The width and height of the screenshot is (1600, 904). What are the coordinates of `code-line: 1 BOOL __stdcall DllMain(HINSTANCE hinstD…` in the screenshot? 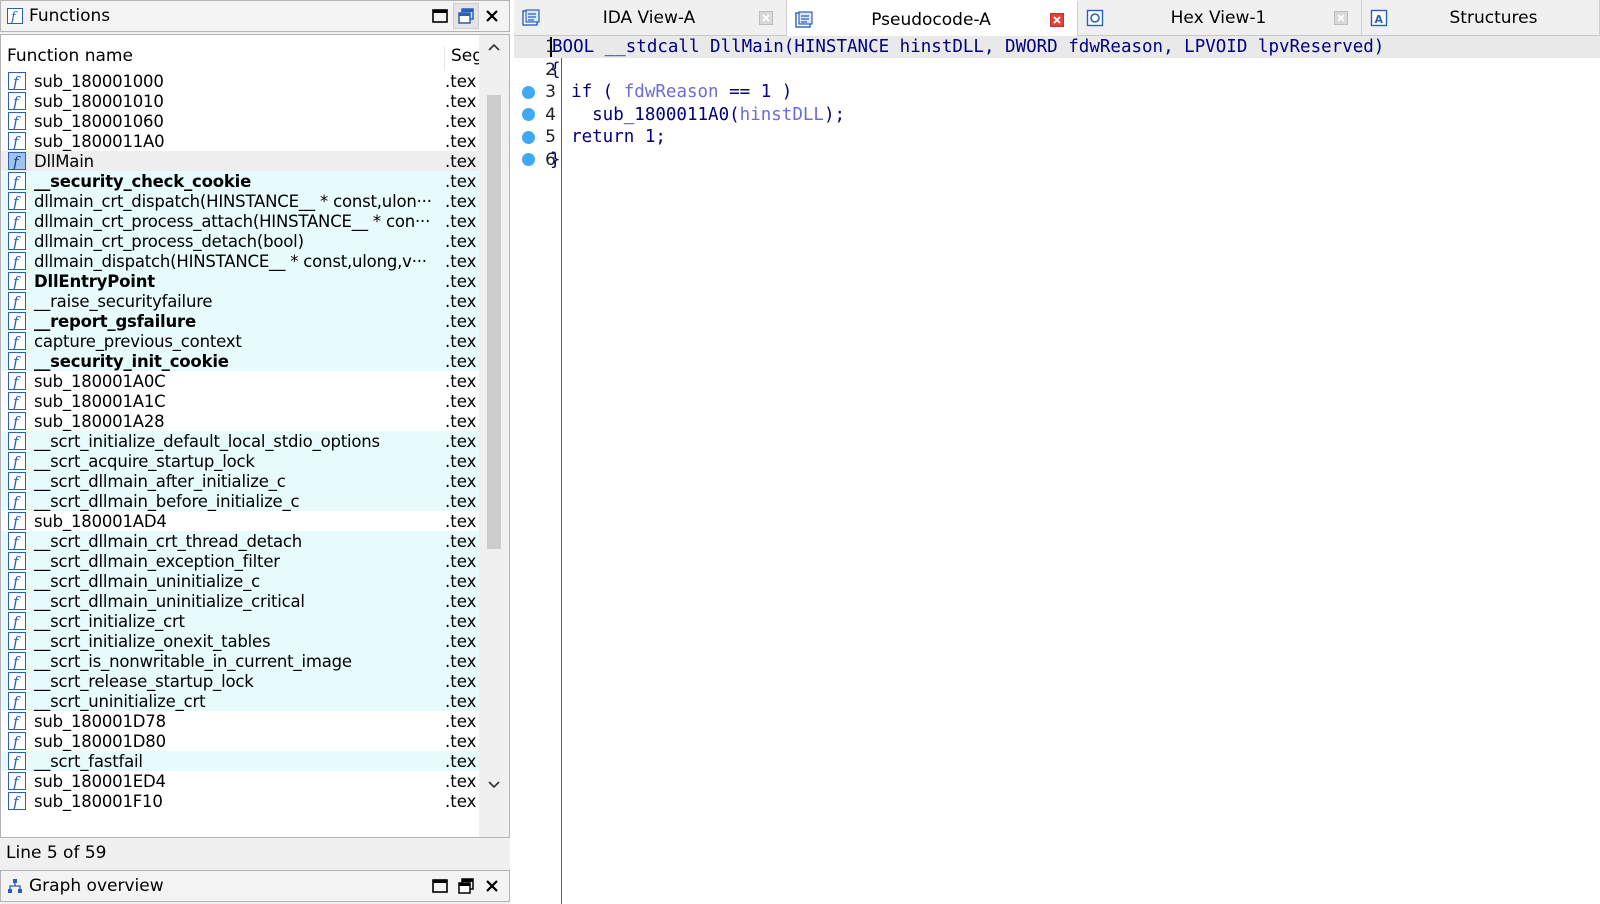 It's located at (1057, 47).